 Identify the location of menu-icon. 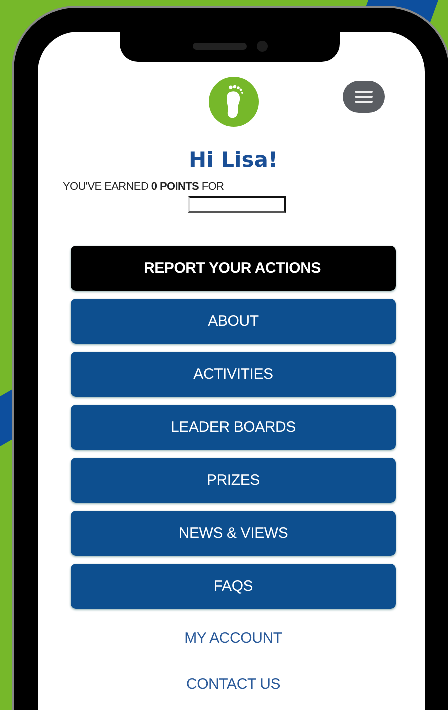
(364, 97).